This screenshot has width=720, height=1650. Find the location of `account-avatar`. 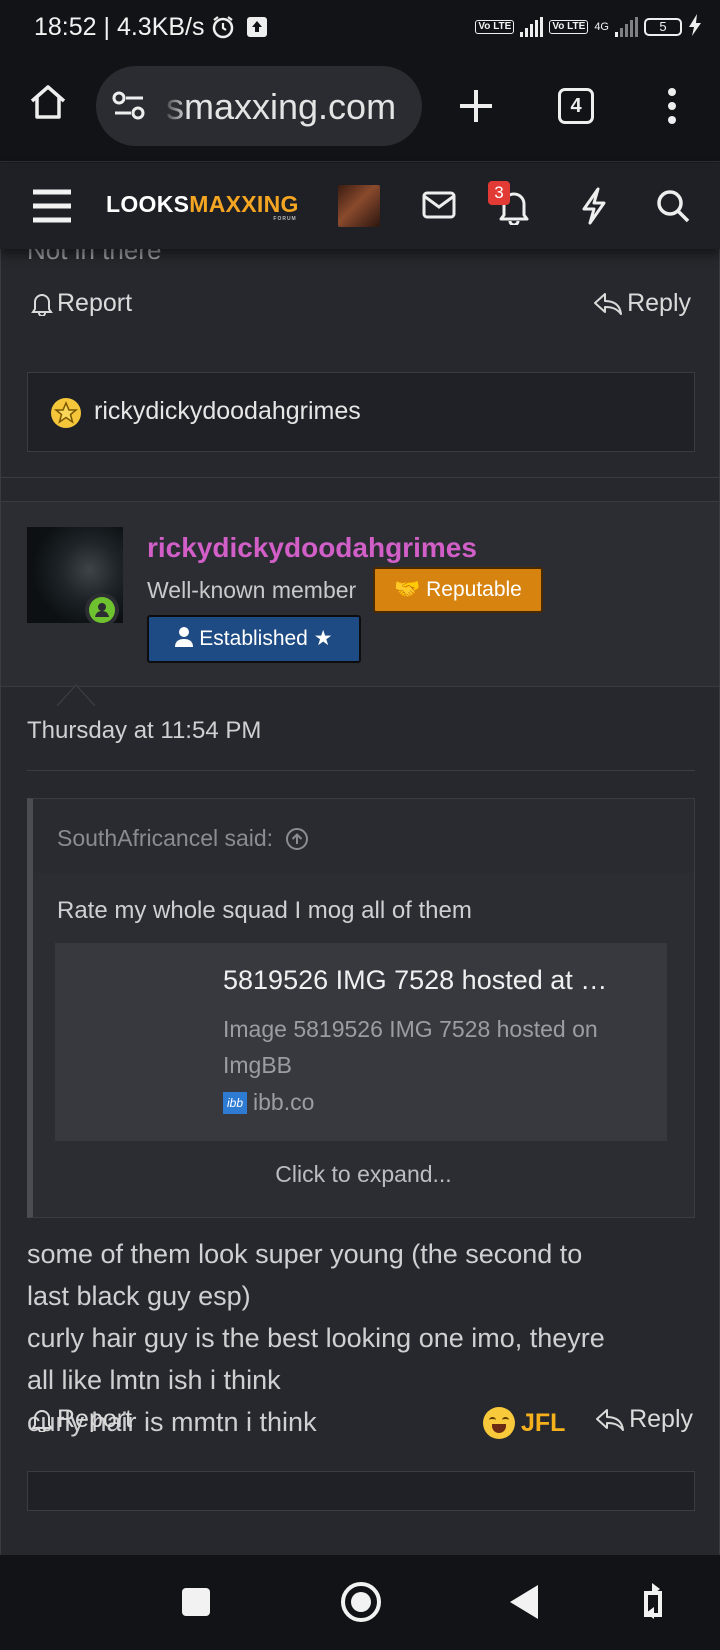

account-avatar is located at coordinates (359, 206).